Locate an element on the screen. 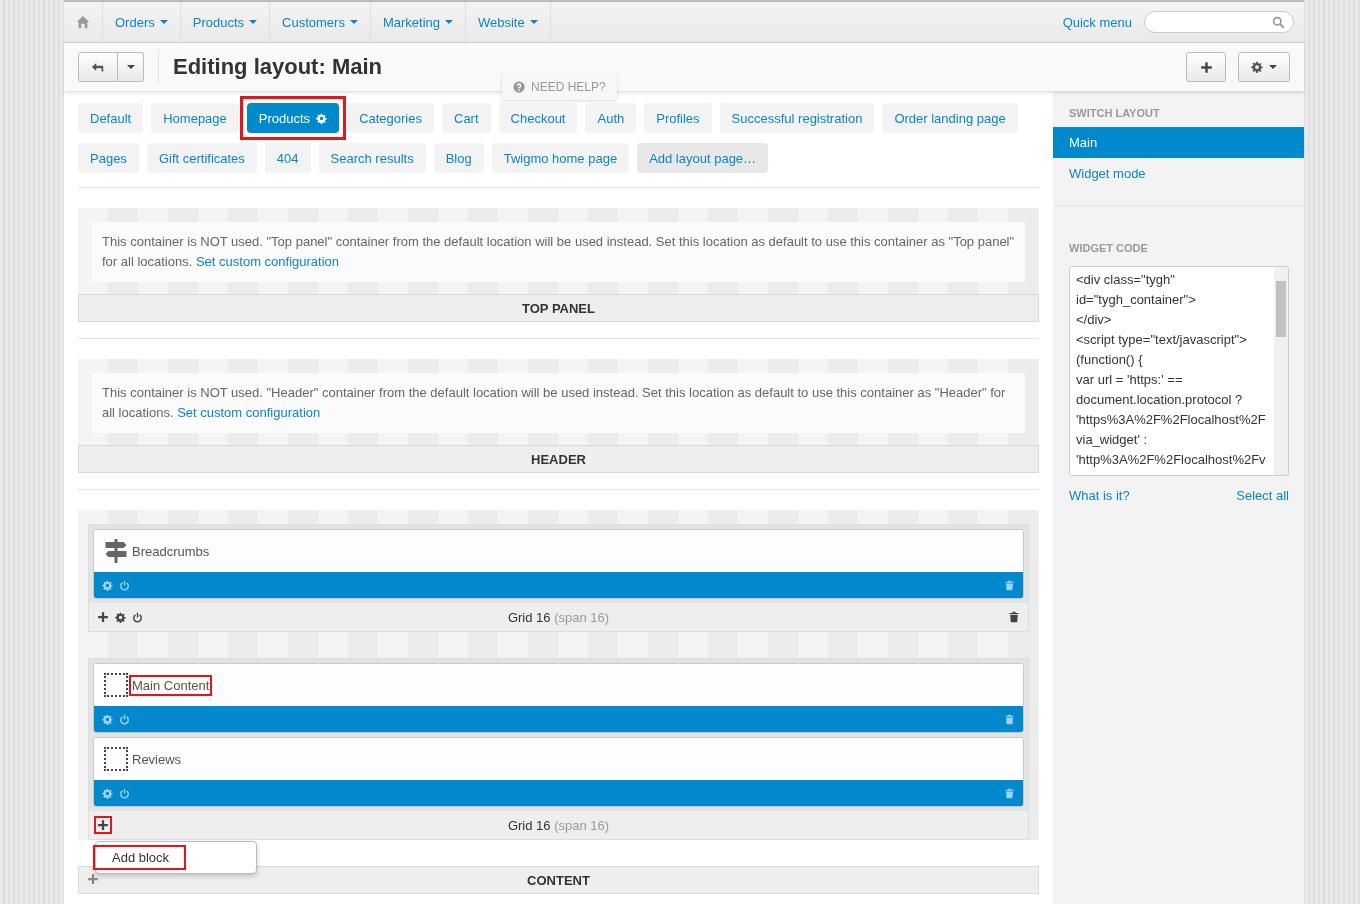 This screenshot has height=904, width=1360. code-line: 'https%3A%2F%2Flocalhost%2F is located at coordinates (1171, 420).